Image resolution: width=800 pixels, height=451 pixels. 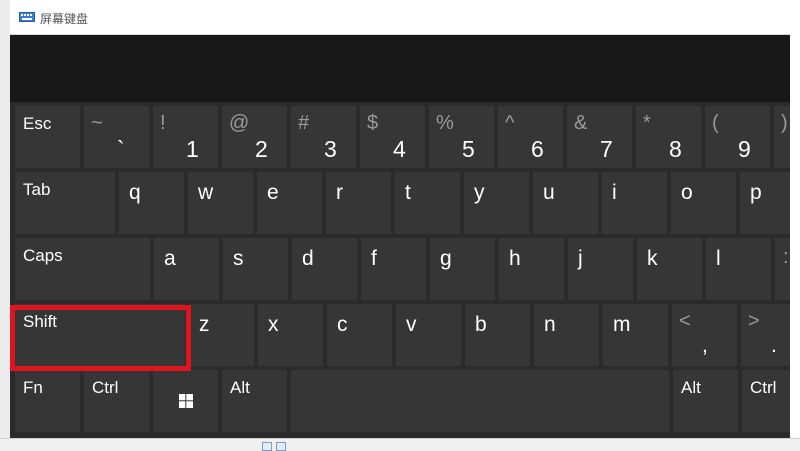 What do you see at coordinates (496, 203) in the screenshot?
I see `key-y: y` at bounding box center [496, 203].